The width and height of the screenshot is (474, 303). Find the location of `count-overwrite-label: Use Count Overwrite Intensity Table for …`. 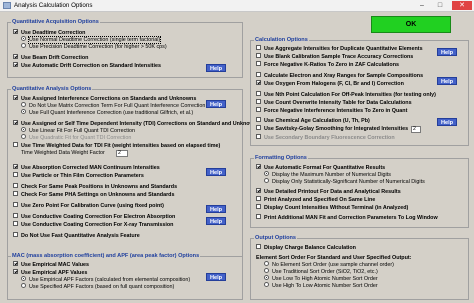

count-overwrite-label: Use Count Overwrite Intensity Table for … is located at coordinates (338, 103).